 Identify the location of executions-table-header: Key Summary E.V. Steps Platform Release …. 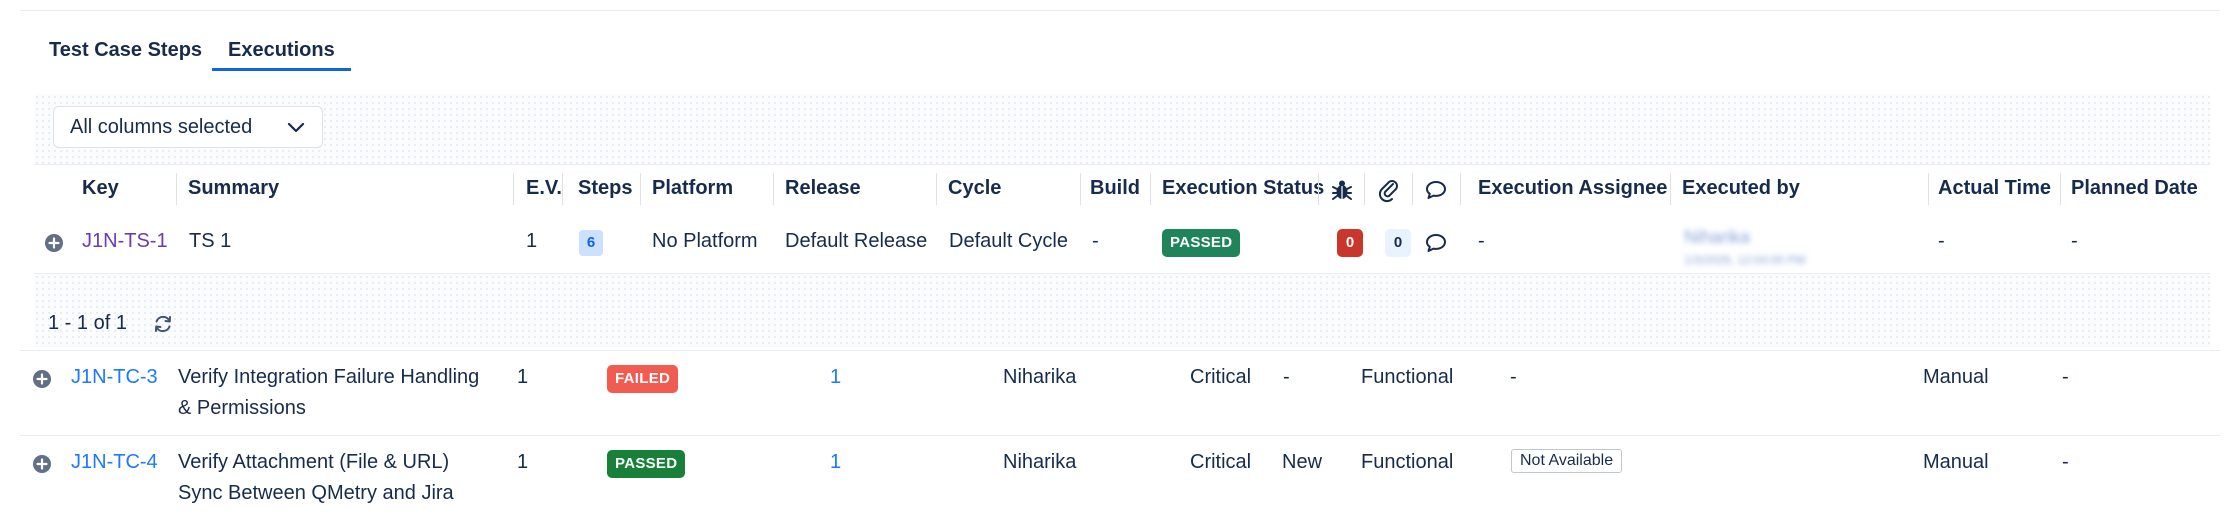
(1122, 190).